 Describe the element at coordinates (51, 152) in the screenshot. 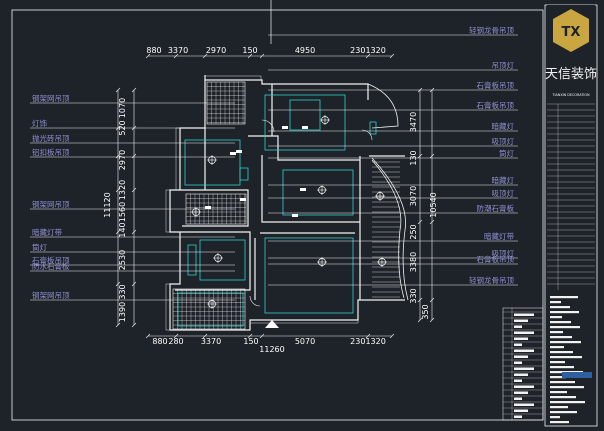

I see `left-annotation-text: 铝扣板吊顶` at that location.